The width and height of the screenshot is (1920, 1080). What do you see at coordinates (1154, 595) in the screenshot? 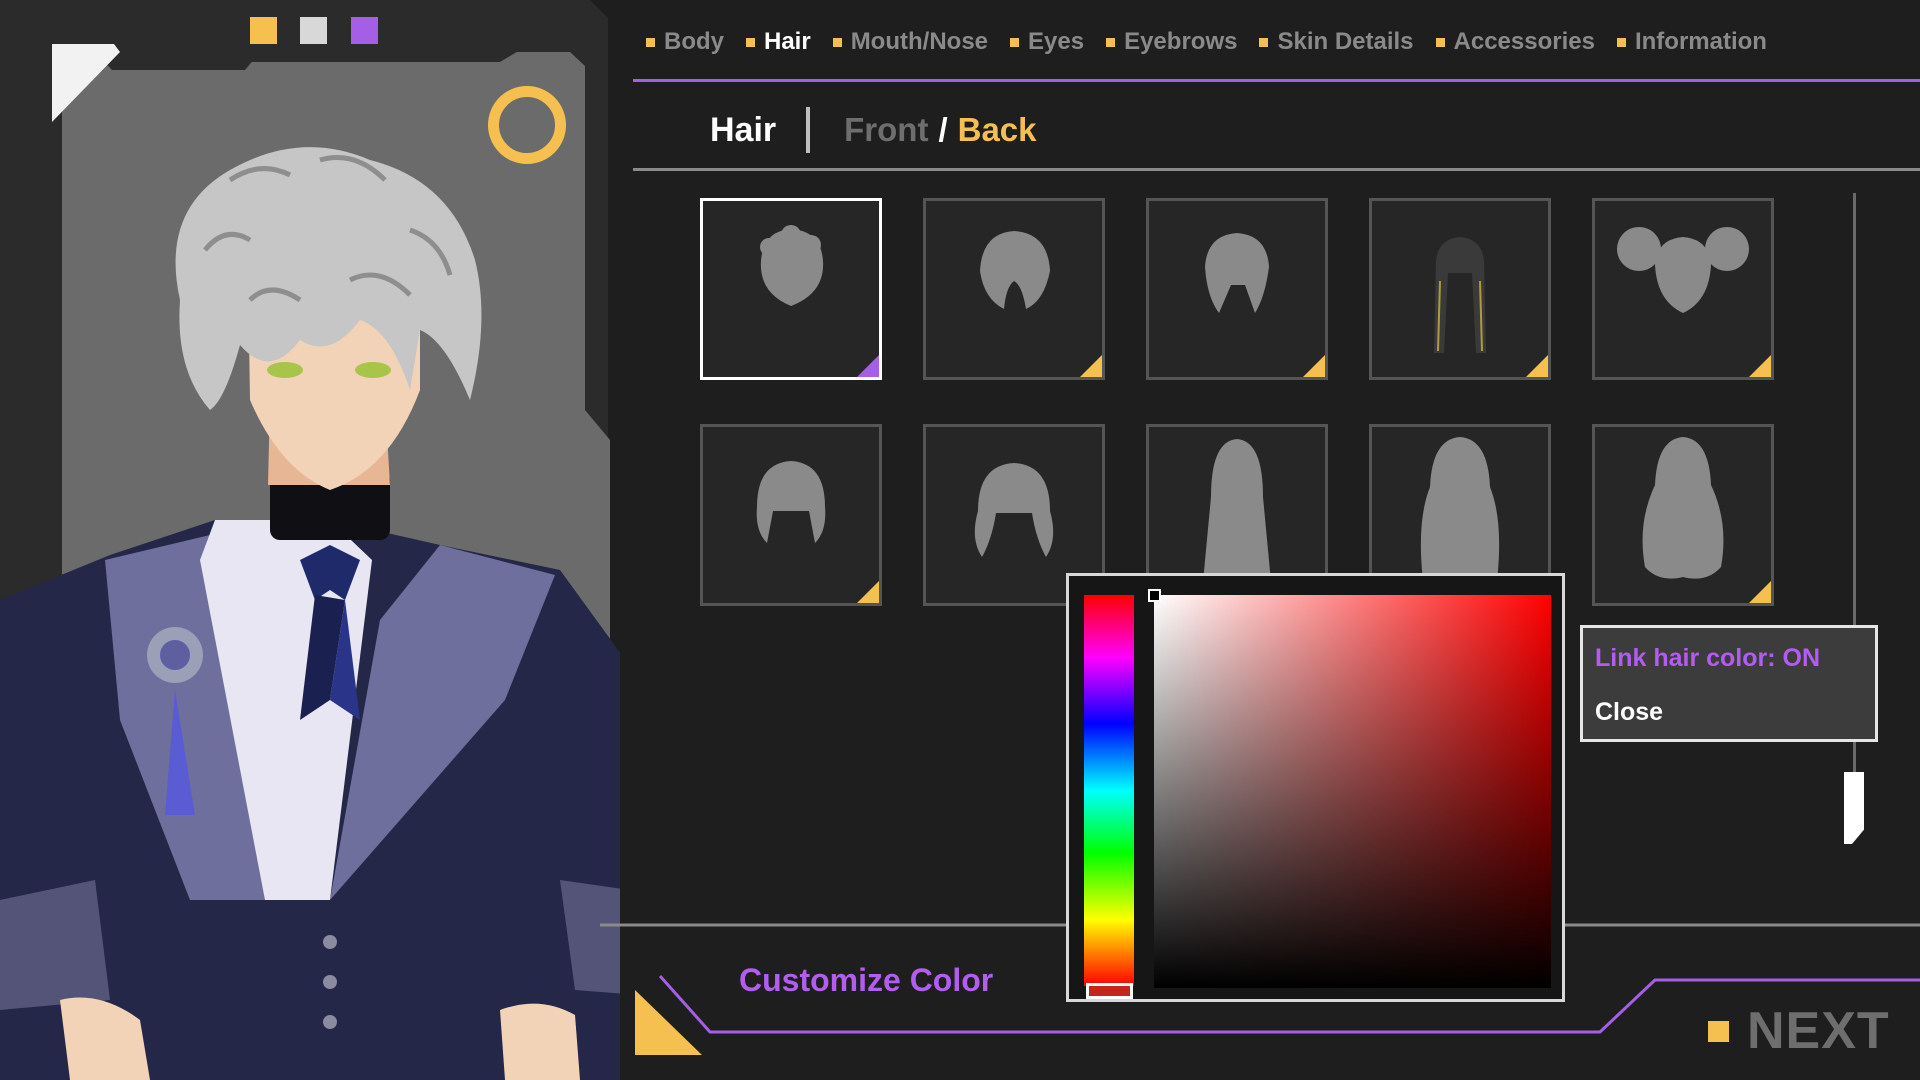
I see `color-picker-handle` at bounding box center [1154, 595].